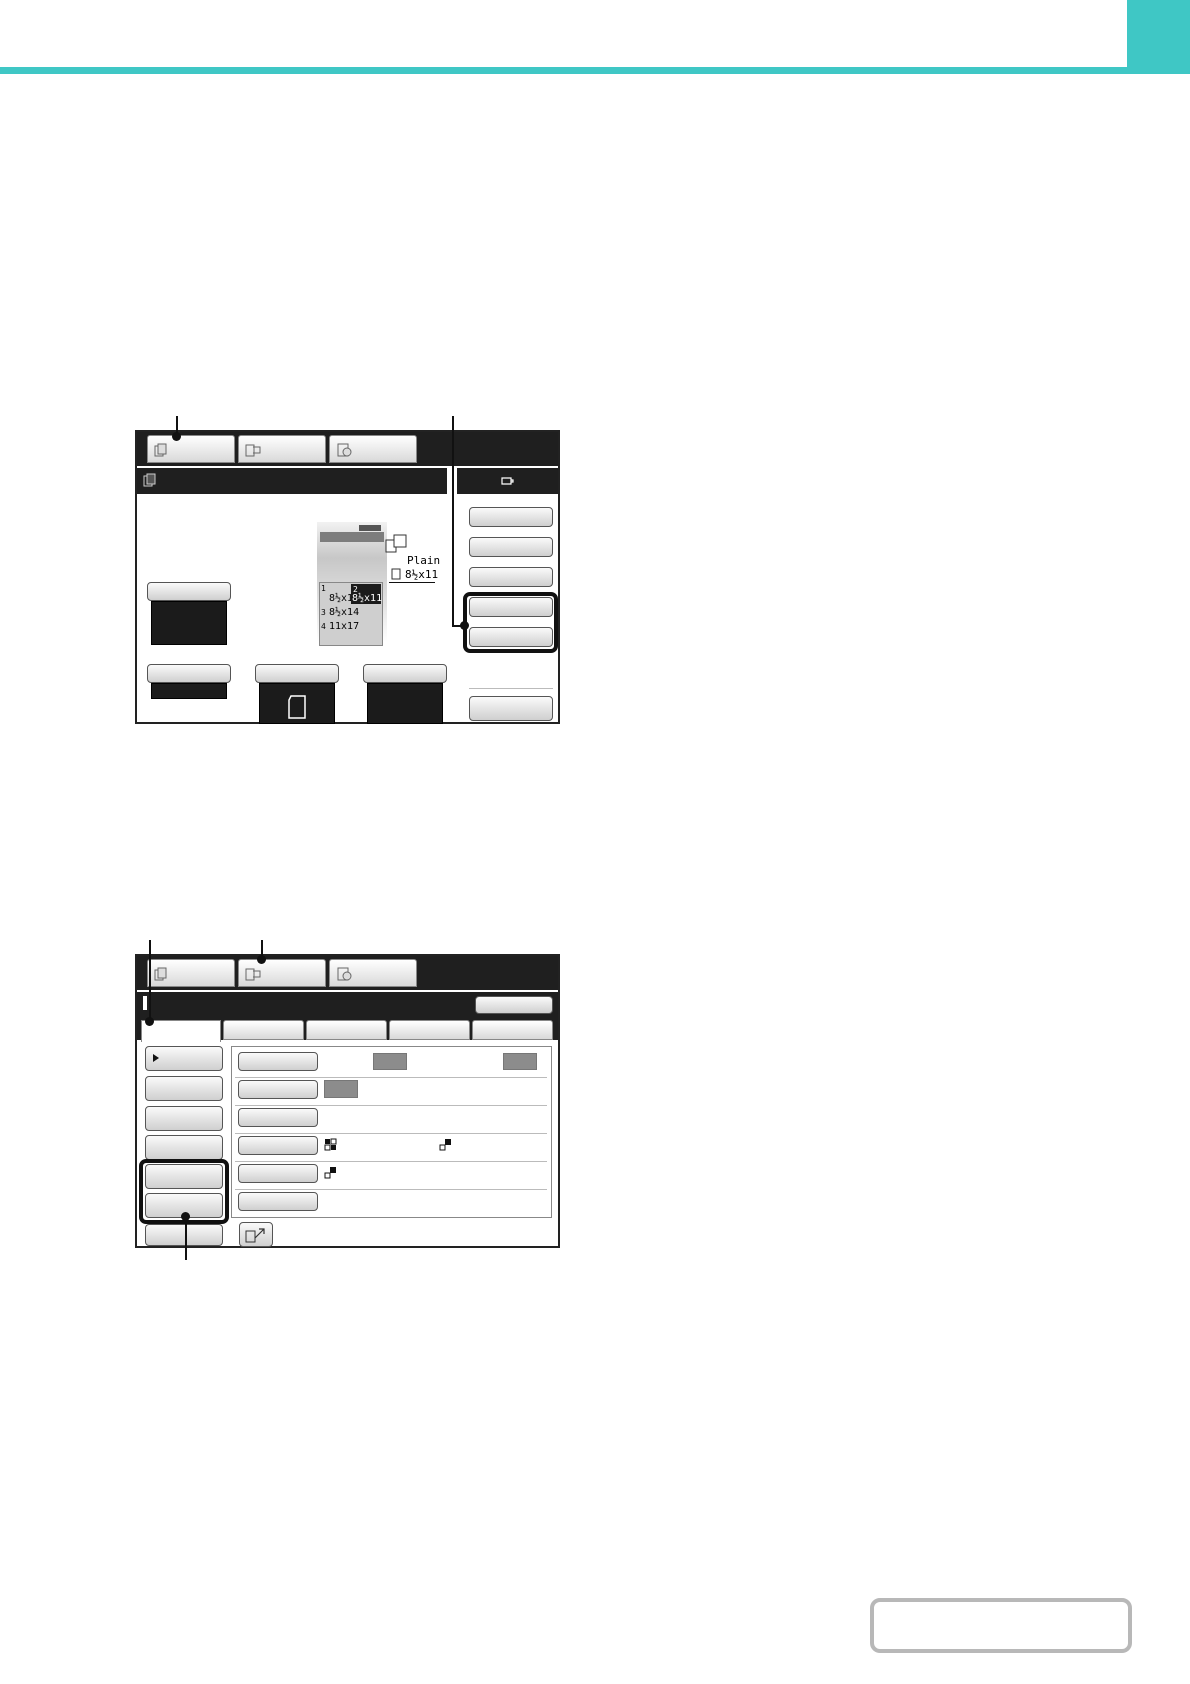  Describe the element at coordinates (370, 528) in the screenshot. I see `machine-output-tray` at that location.